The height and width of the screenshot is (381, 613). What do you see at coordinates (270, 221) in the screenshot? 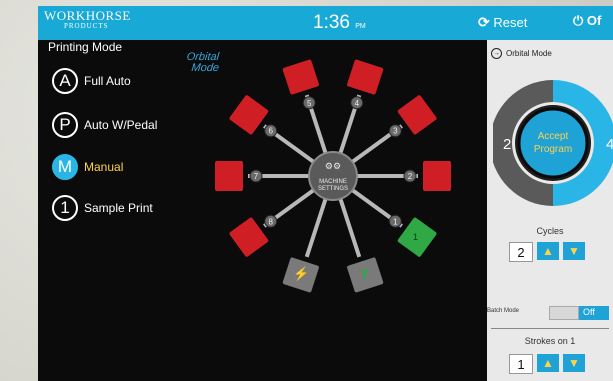
I see `station-number: 8` at bounding box center [270, 221].